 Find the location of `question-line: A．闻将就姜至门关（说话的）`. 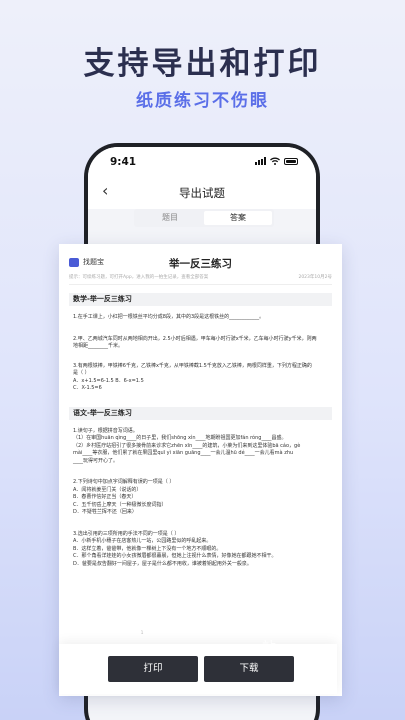

question-line: A．闻将就姜至门关（说话的） is located at coordinates (107, 489).